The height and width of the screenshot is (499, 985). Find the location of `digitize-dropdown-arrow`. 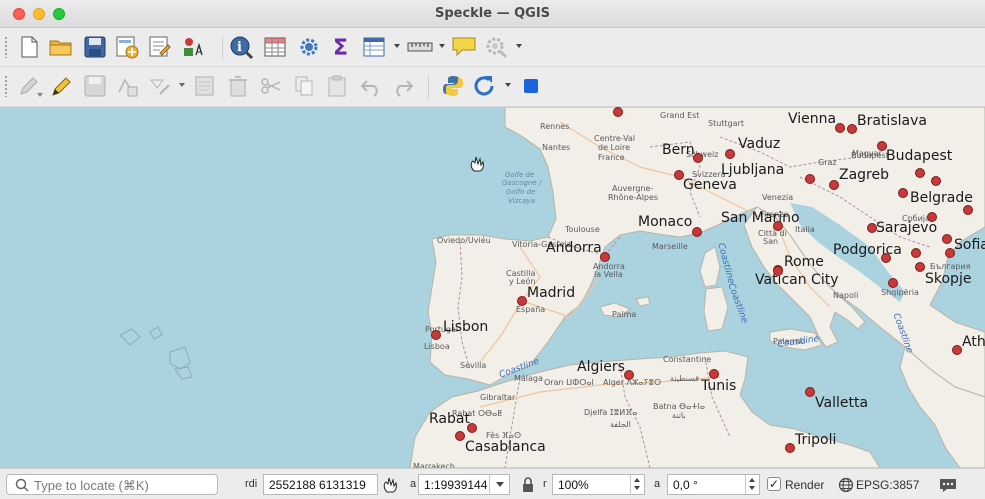

digitize-dropdown-arrow is located at coordinates (40, 95).